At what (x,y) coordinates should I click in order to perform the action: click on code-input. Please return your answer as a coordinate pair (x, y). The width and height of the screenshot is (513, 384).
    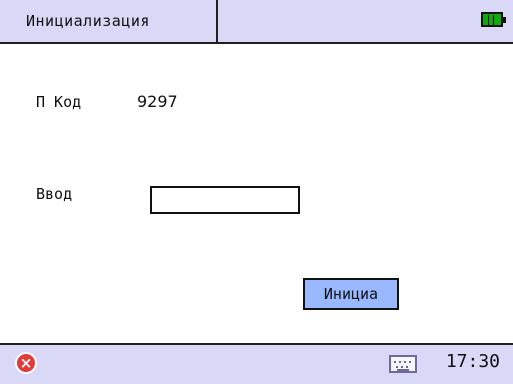
    Looking at the image, I should click on (225, 200).